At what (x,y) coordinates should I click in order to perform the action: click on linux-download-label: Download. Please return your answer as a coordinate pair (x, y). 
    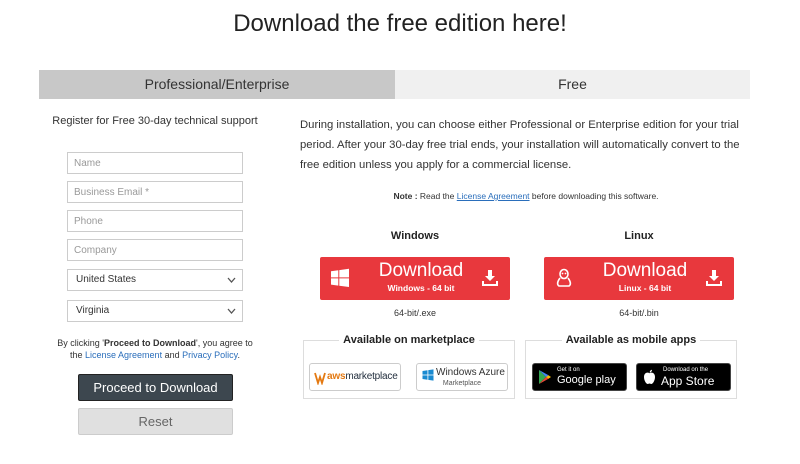
    Looking at the image, I should click on (645, 270).